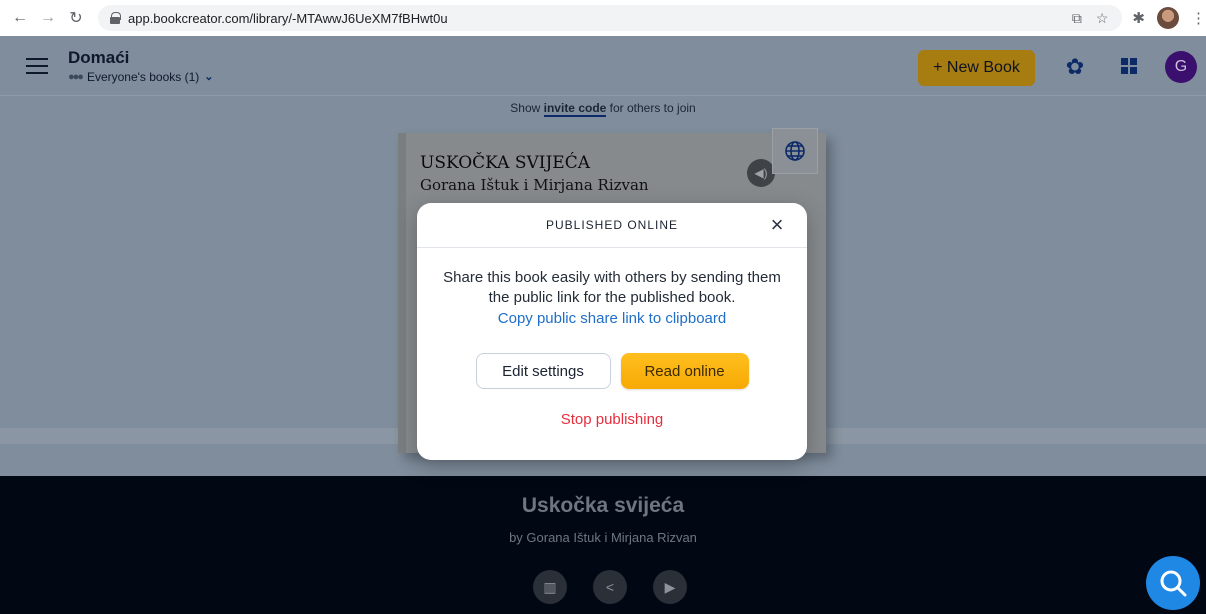 This screenshot has width=1206, height=614. I want to click on stop-publishing-button: Stop publishing, so click(612, 419).